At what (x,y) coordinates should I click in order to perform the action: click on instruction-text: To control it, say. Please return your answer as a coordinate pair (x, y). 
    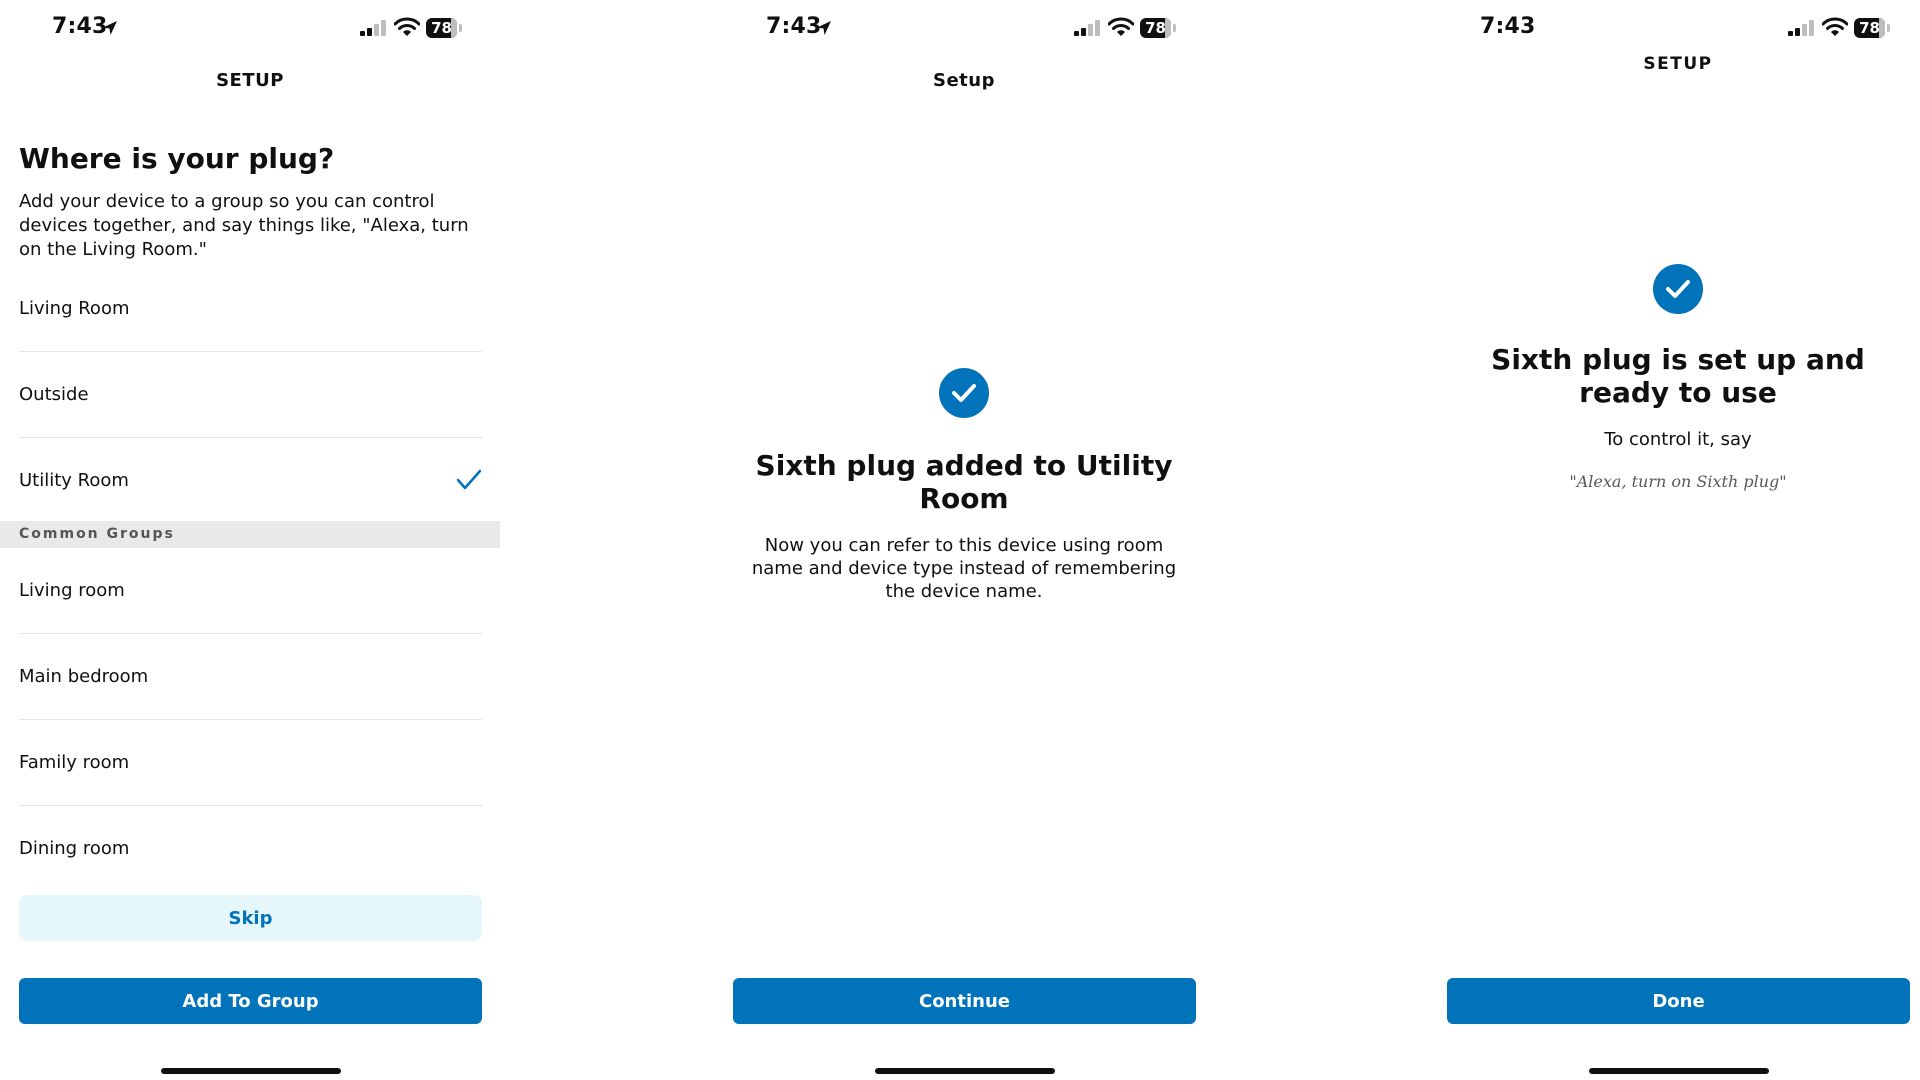
    Looking at the image, I should click on (1678, 439).